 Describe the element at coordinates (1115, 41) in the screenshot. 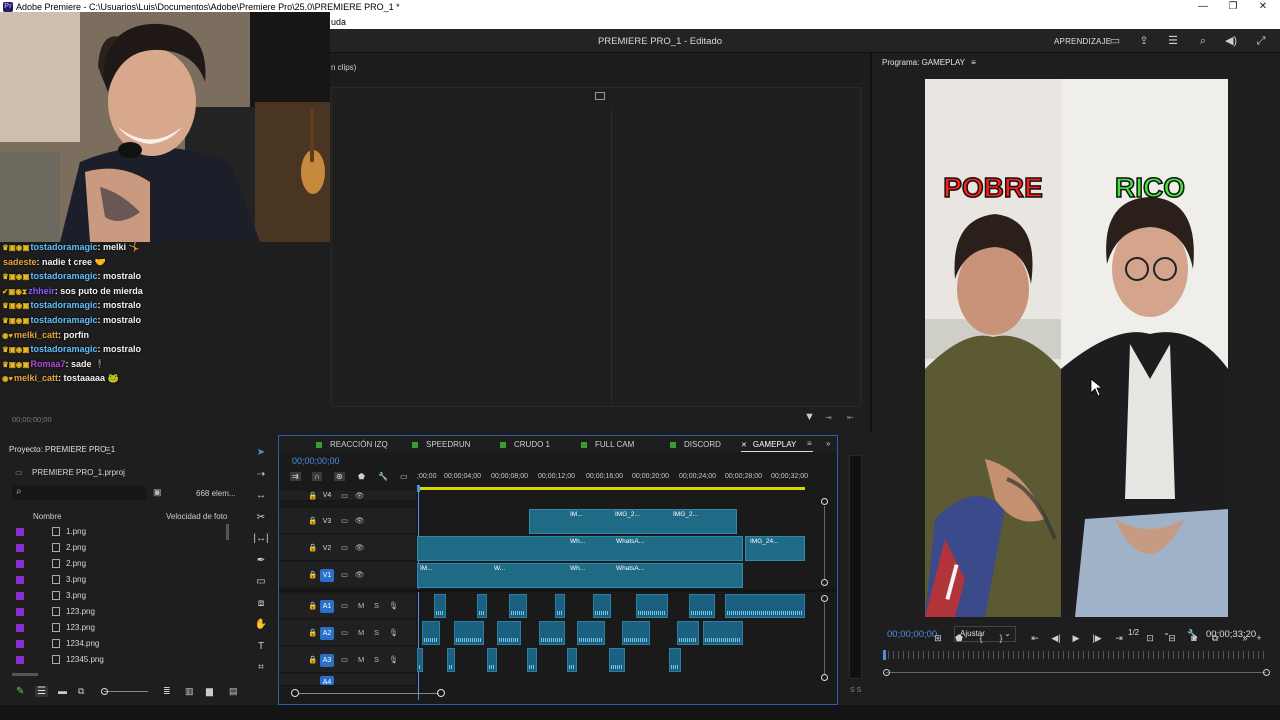

I see `panel-layout-icon: ▭` at that location.